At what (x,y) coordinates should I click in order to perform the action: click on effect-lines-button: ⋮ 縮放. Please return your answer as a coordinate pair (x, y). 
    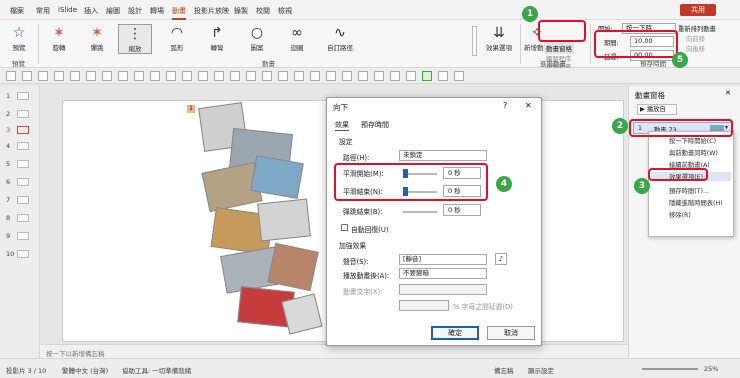
    Looking at the image, I should click on (135, 39).